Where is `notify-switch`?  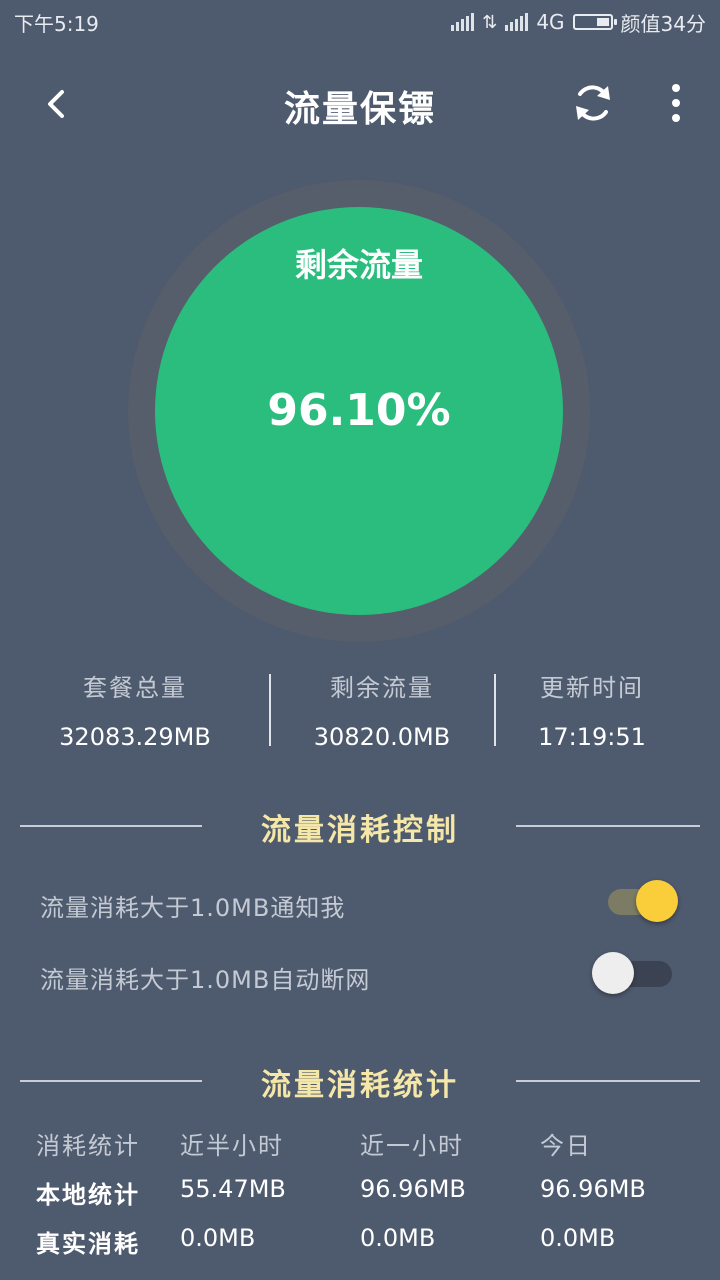
notify-switch is located at coordinates (643, 902).